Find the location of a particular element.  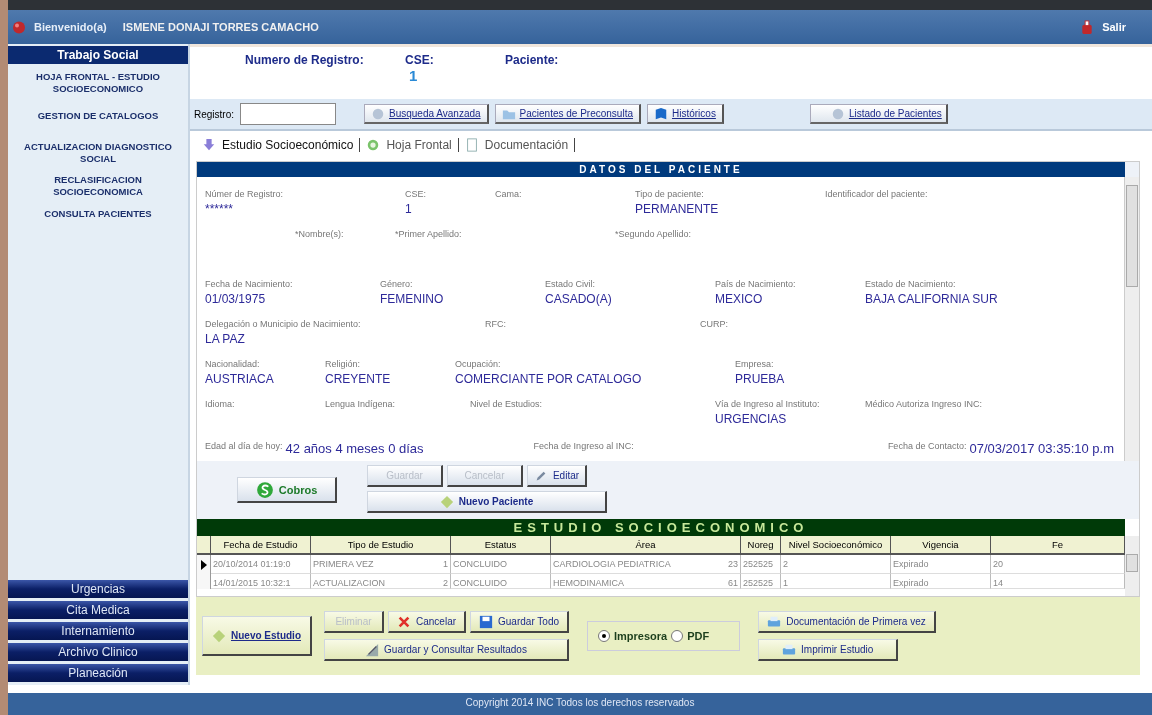

module-button: Cita Medica is located at coordinates (98, 610).